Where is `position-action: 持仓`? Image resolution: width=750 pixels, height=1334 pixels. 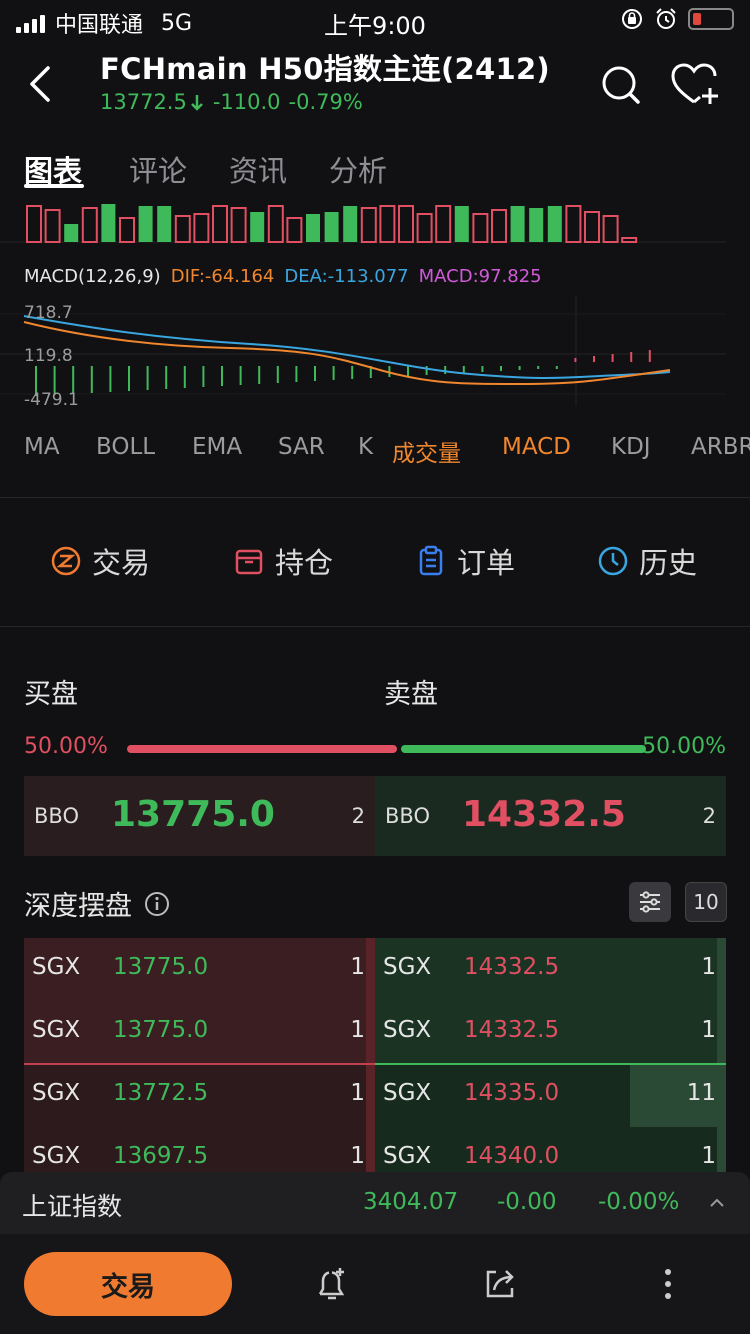 position-action: 持仓 is located at coordinates (283, 561).